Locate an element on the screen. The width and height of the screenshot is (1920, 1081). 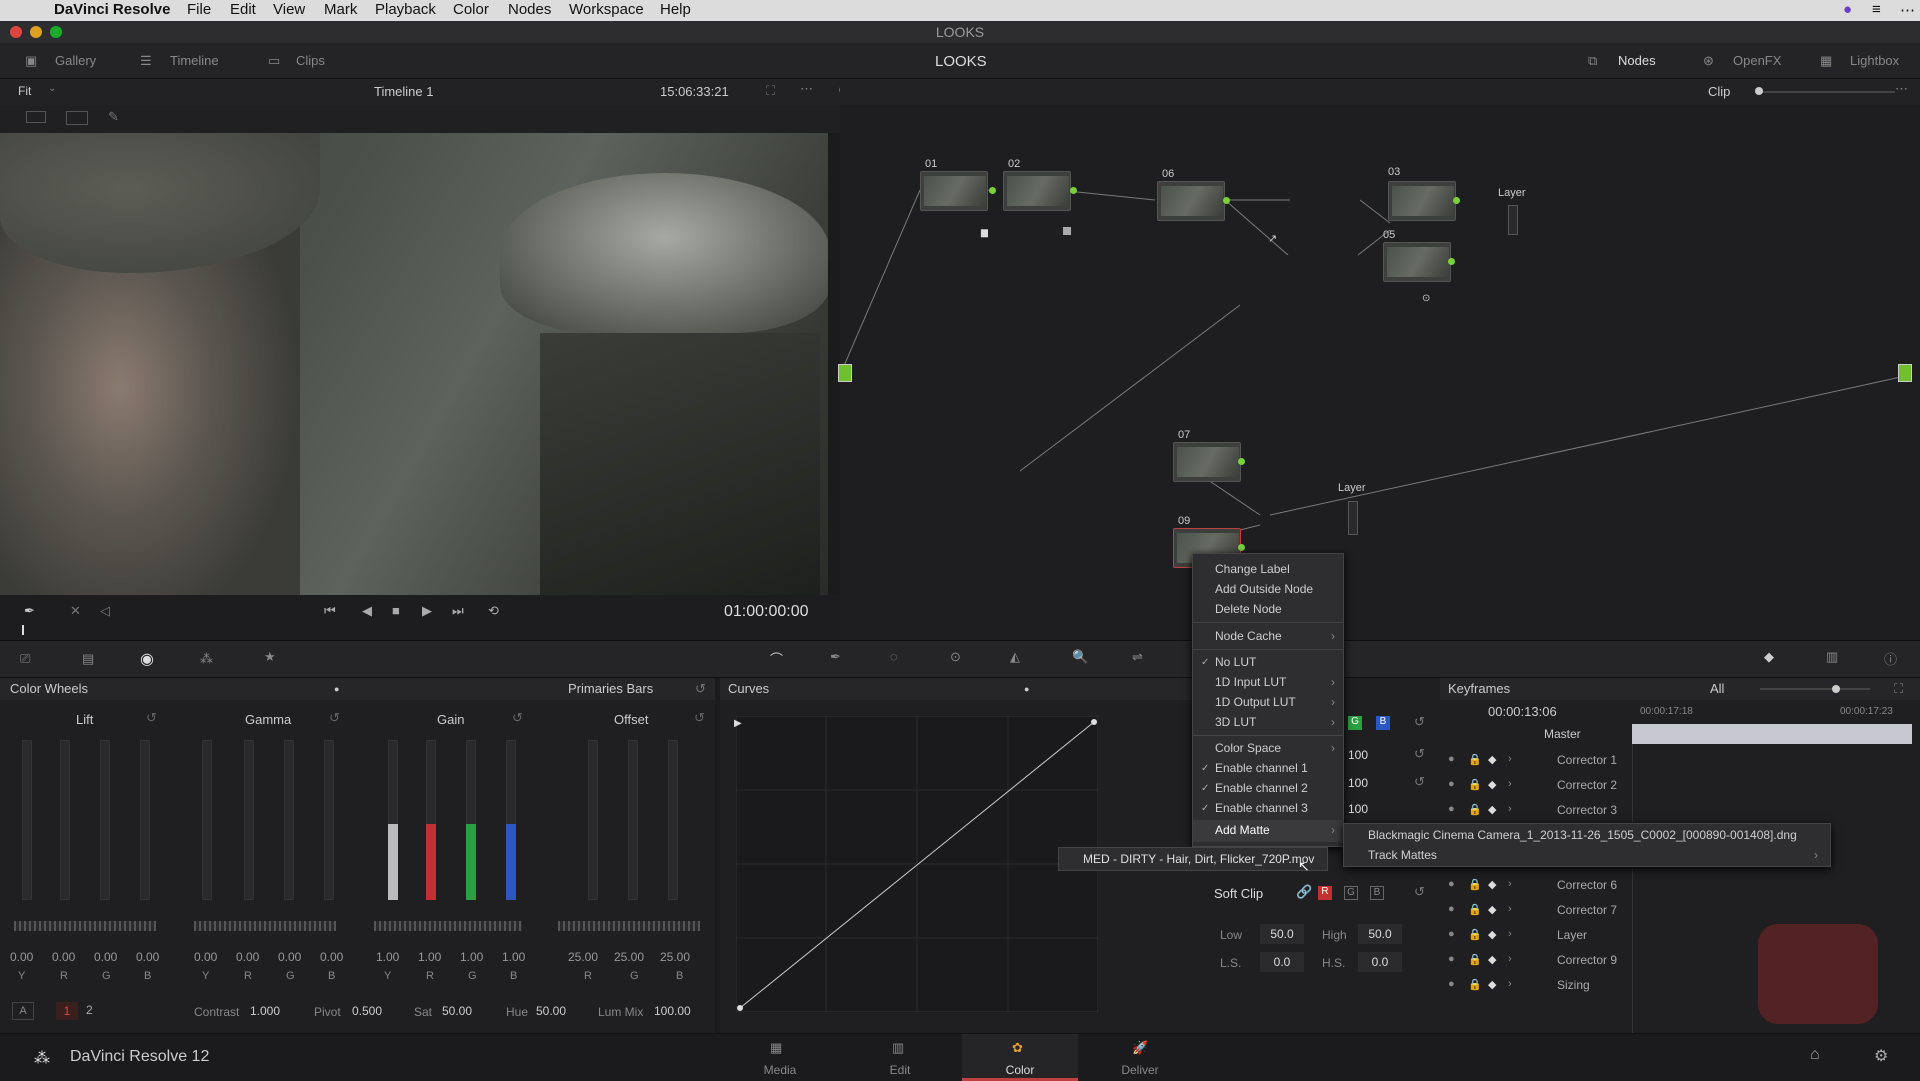
lift-b-bar is located at coordinates (145, 820).